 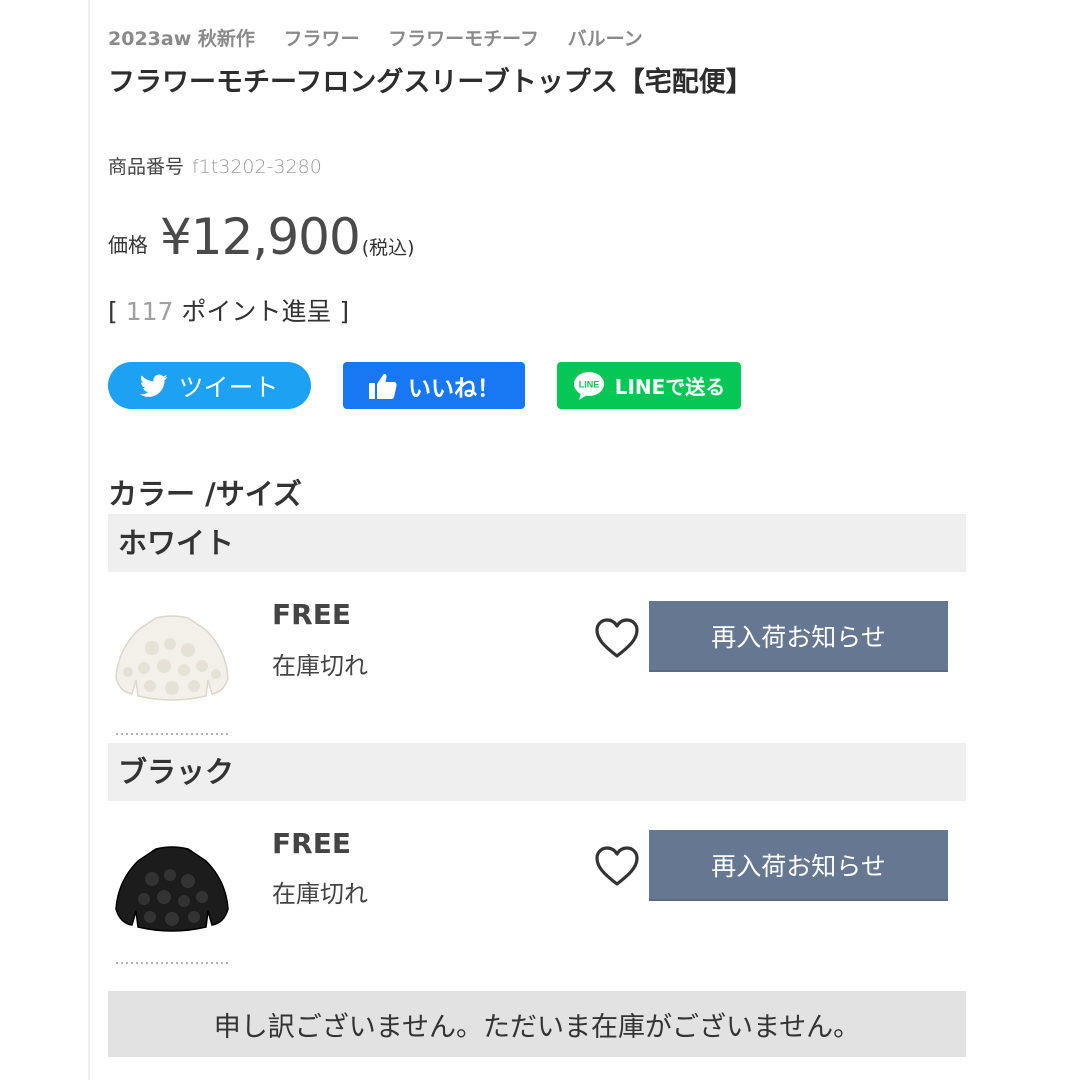 What do you see at coordinates (344, 311) in the screenshot?
I see `points-bracket-close: ]` at bounding box center [344, 311].